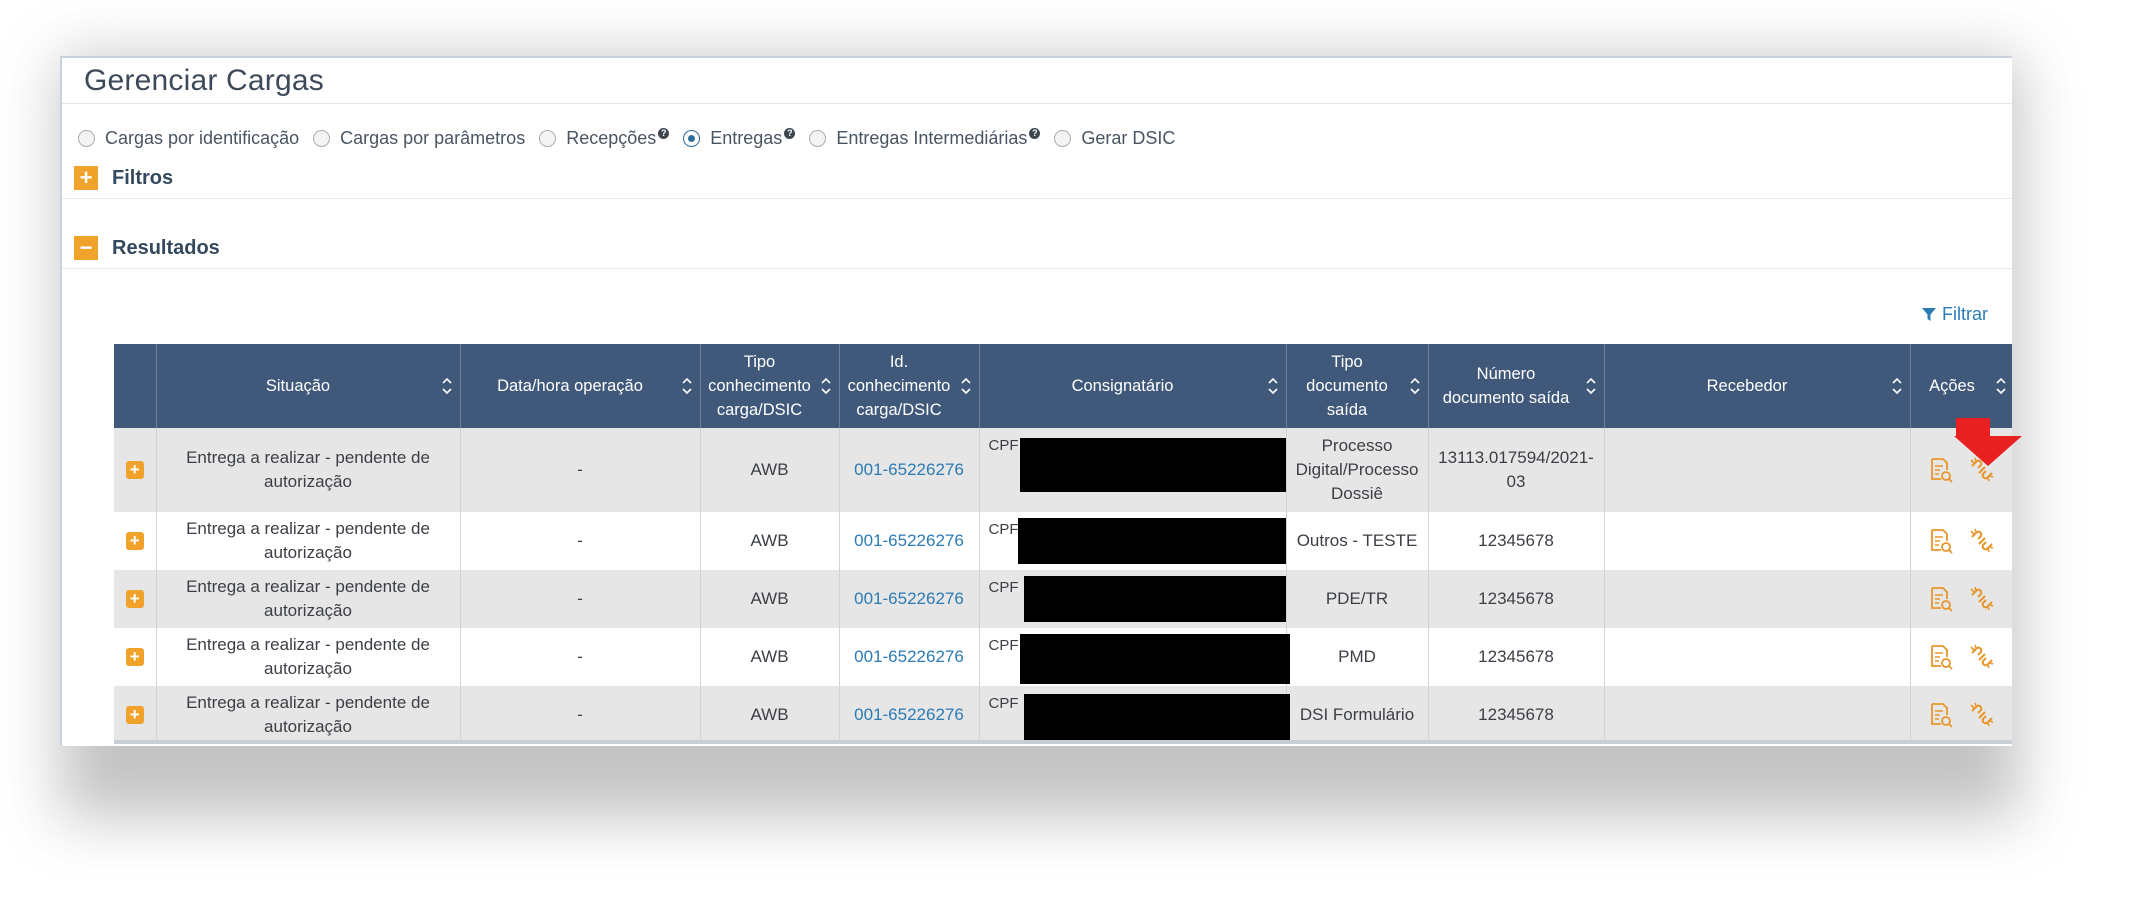 This screenshot has height=905, width=2150. What do you see at coordinates (1003, 703) in the screenshot?
I see `cpf-label: CPF` at bounding box center [1003, 703].